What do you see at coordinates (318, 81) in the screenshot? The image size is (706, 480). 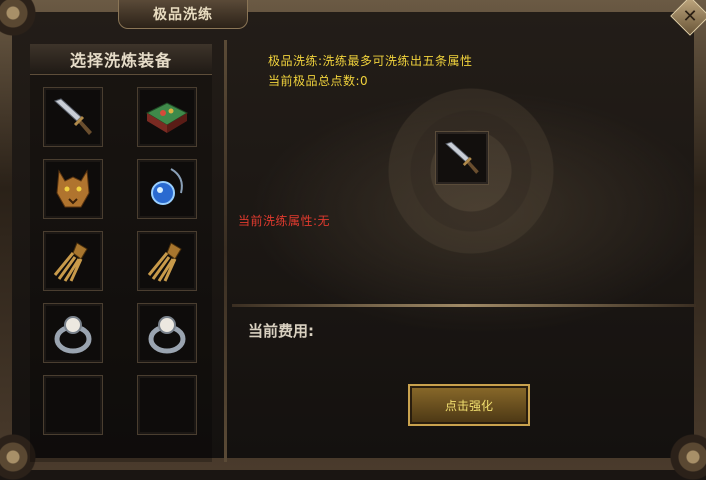 I see `total-points-text: 当前极品总点数:0` at bounding box center [318, 81].